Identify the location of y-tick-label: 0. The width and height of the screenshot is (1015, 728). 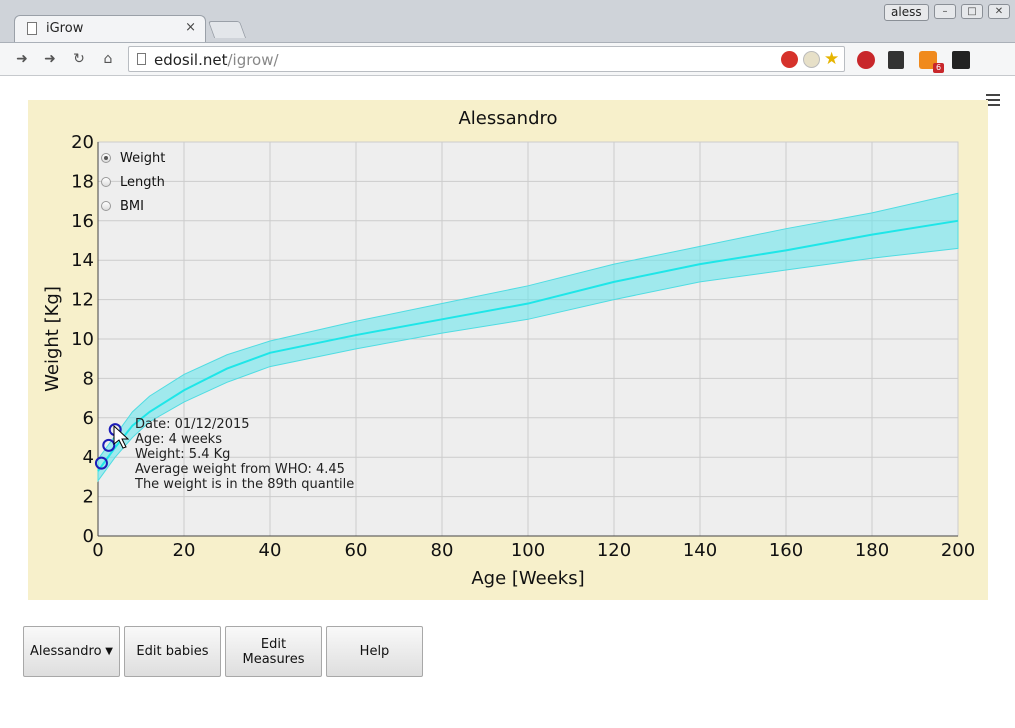
(88, 536).